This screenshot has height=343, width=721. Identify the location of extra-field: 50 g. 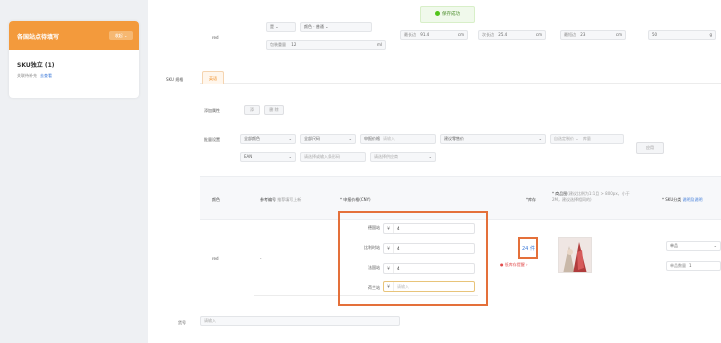
(682, 35).